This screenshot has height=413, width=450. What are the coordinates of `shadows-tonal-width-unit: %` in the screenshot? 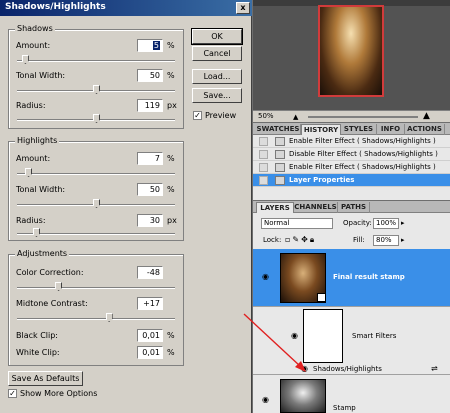 It's located at (171, 75).